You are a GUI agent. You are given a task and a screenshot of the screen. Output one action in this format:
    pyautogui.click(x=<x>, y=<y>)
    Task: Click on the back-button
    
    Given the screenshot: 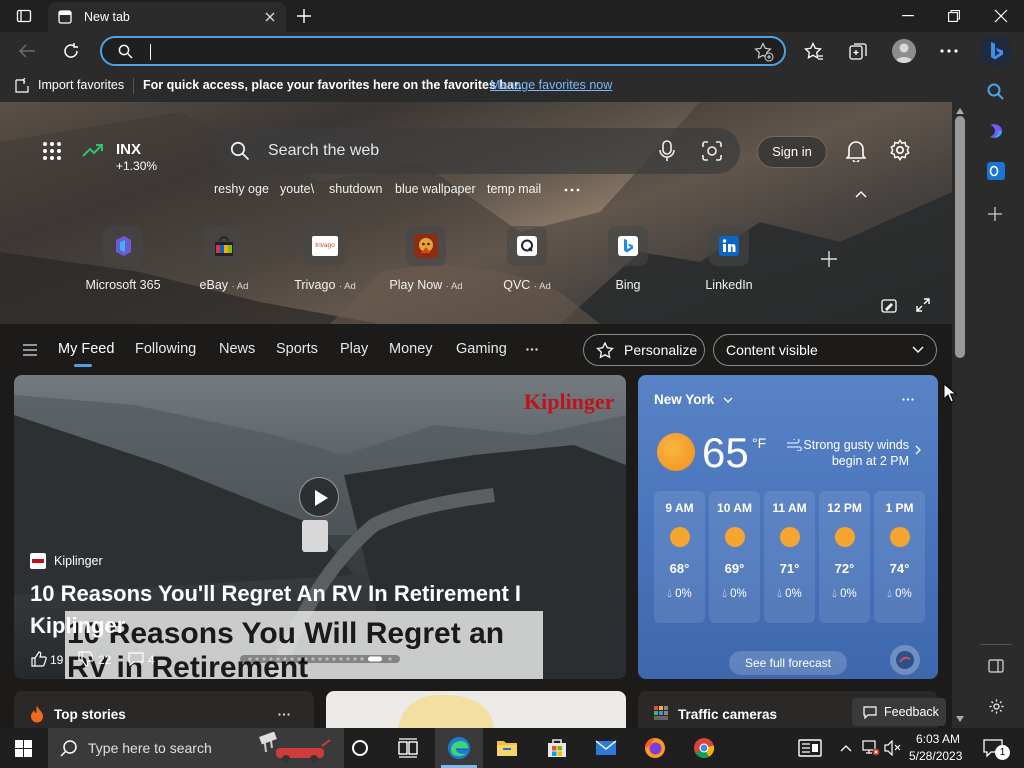 What is the action you would take?
    pyautogui.click(x=27, y=51)
    